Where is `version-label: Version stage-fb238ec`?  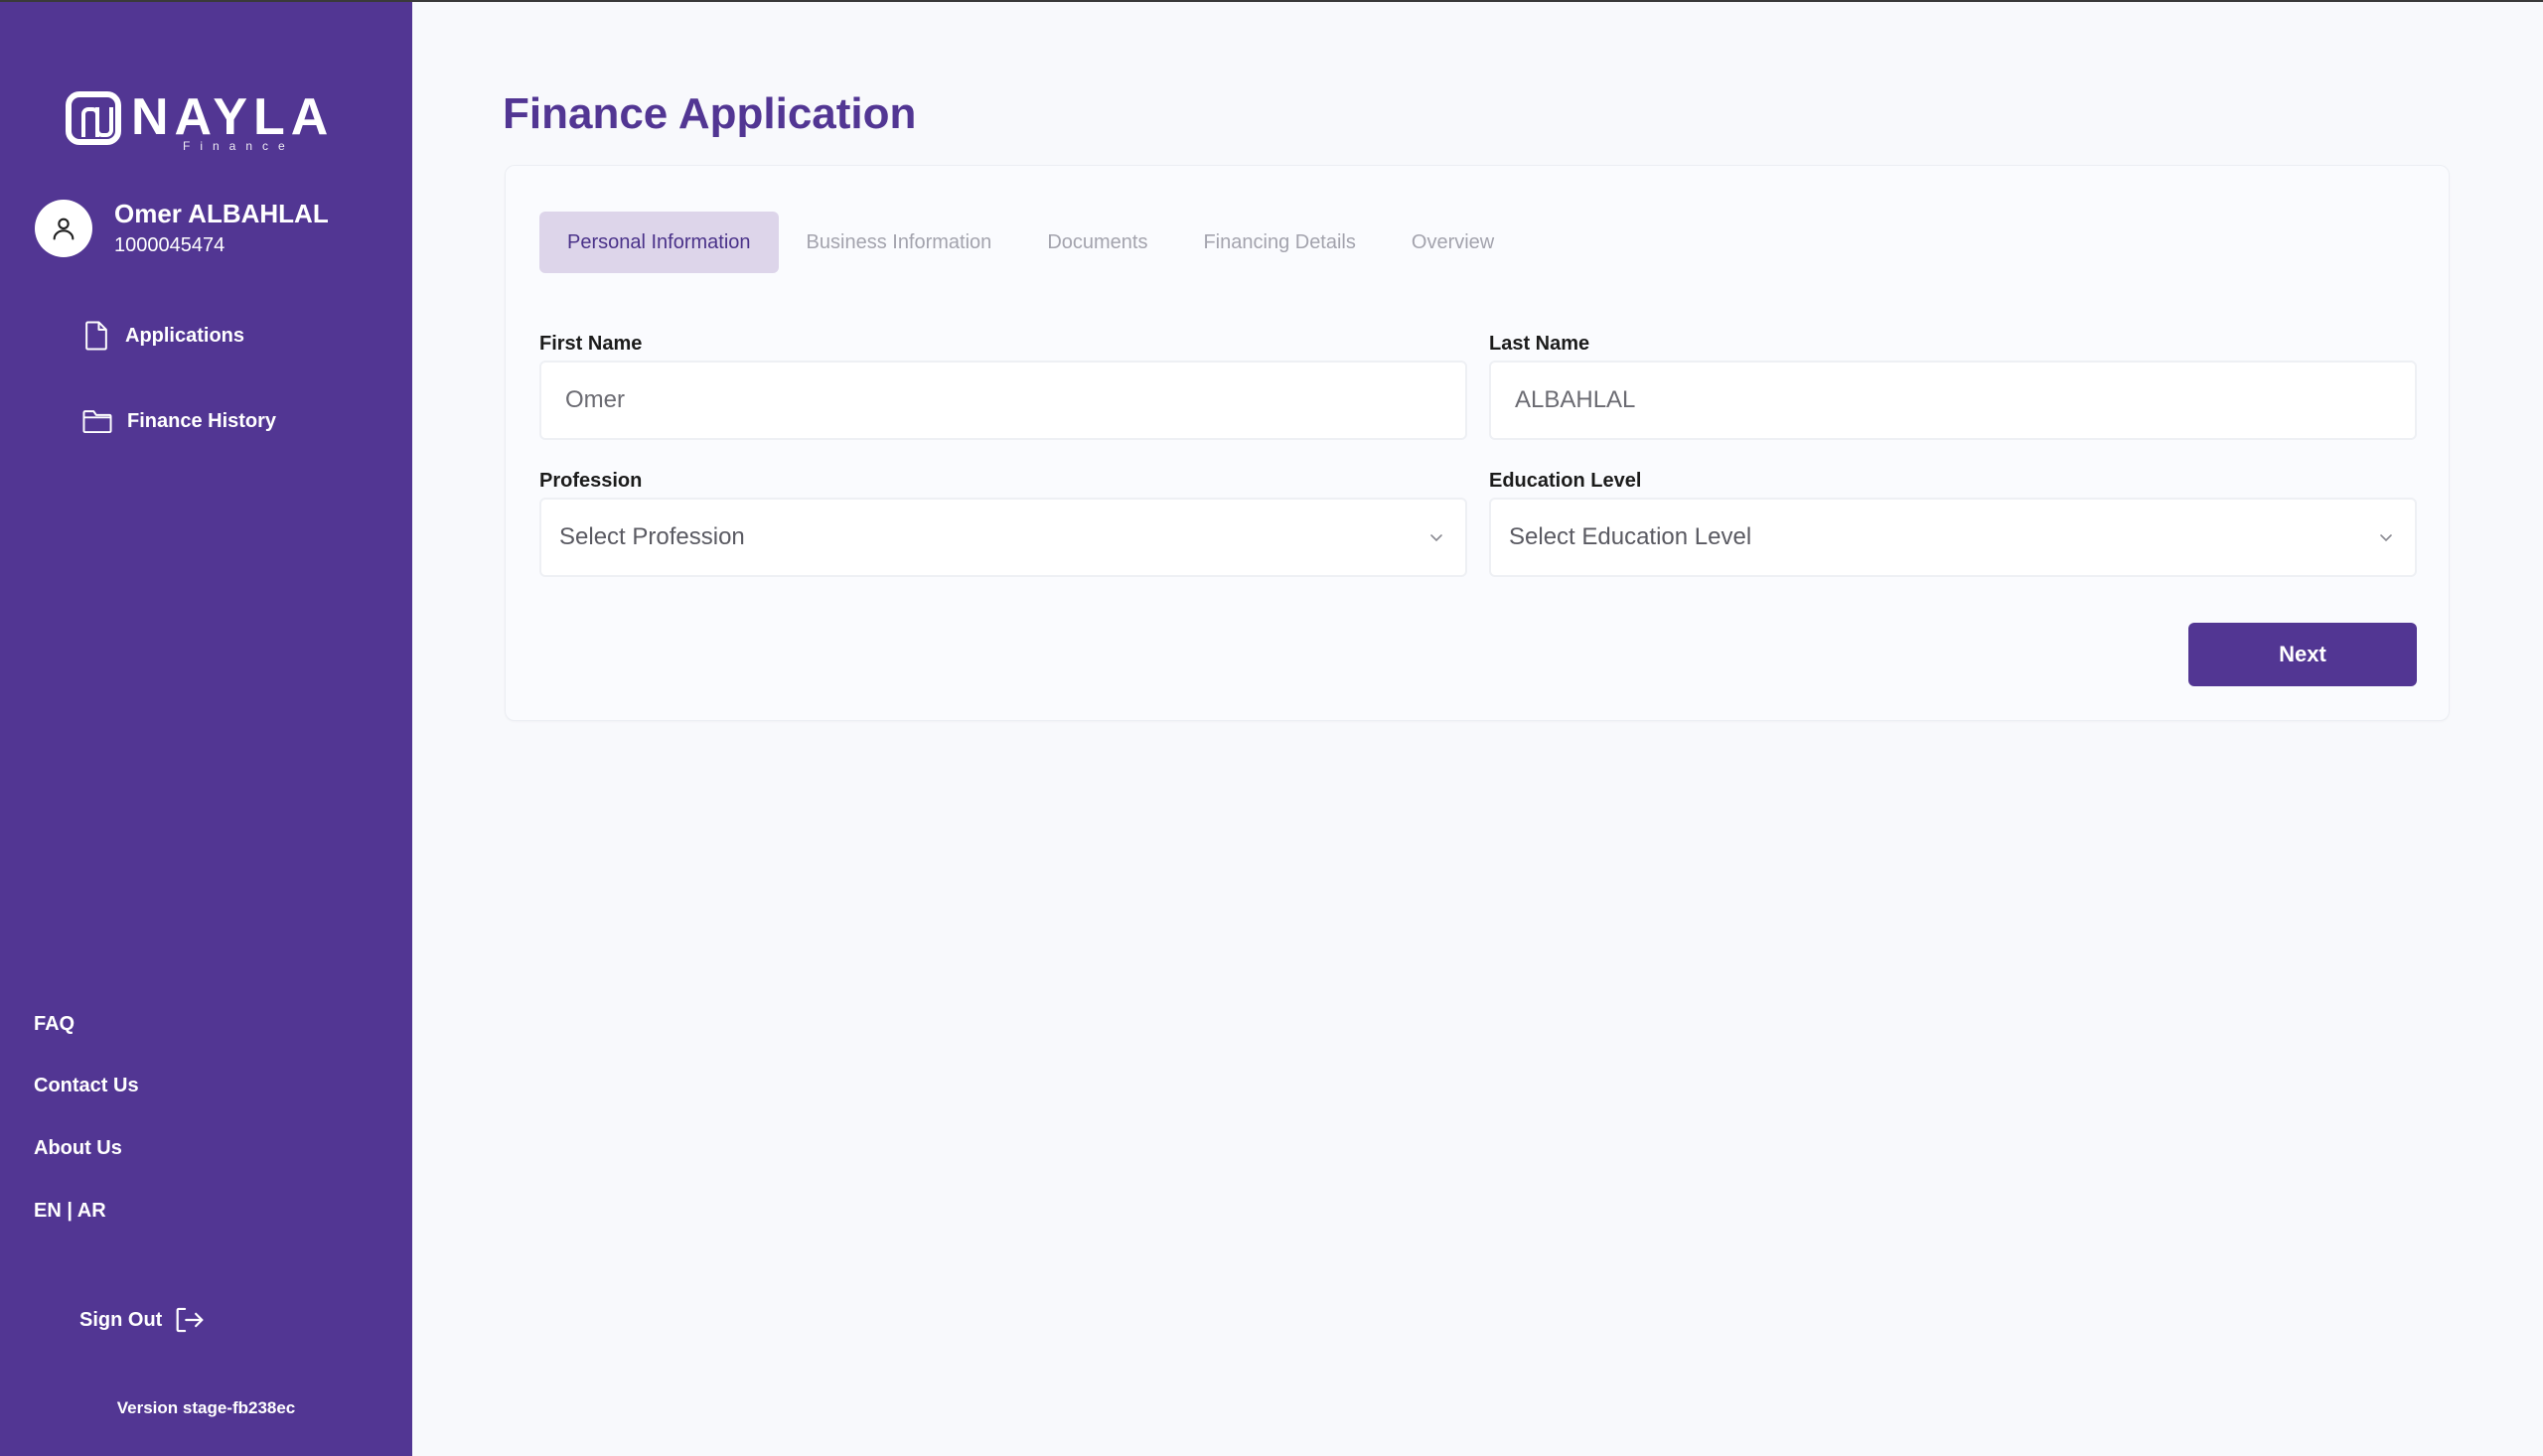 version-label: Version stage-fb238ec is located at coordinates (206, 1408).